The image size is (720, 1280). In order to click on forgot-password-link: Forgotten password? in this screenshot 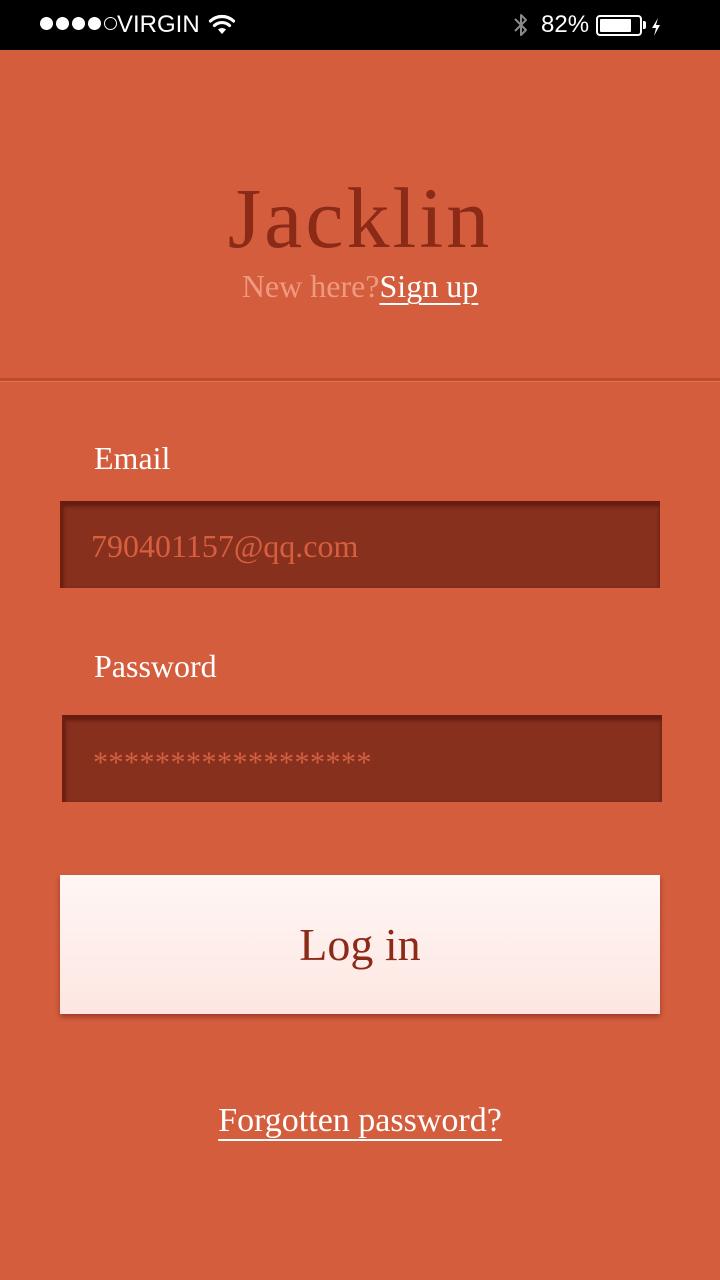, I will do `click(360, 1120)`.